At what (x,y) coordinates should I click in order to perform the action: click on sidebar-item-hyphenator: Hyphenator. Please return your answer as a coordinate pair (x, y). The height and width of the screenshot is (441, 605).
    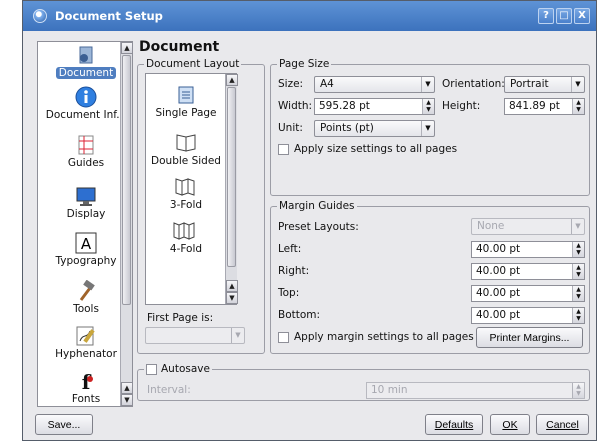
    Looking at the image, I should click on (85, 342).